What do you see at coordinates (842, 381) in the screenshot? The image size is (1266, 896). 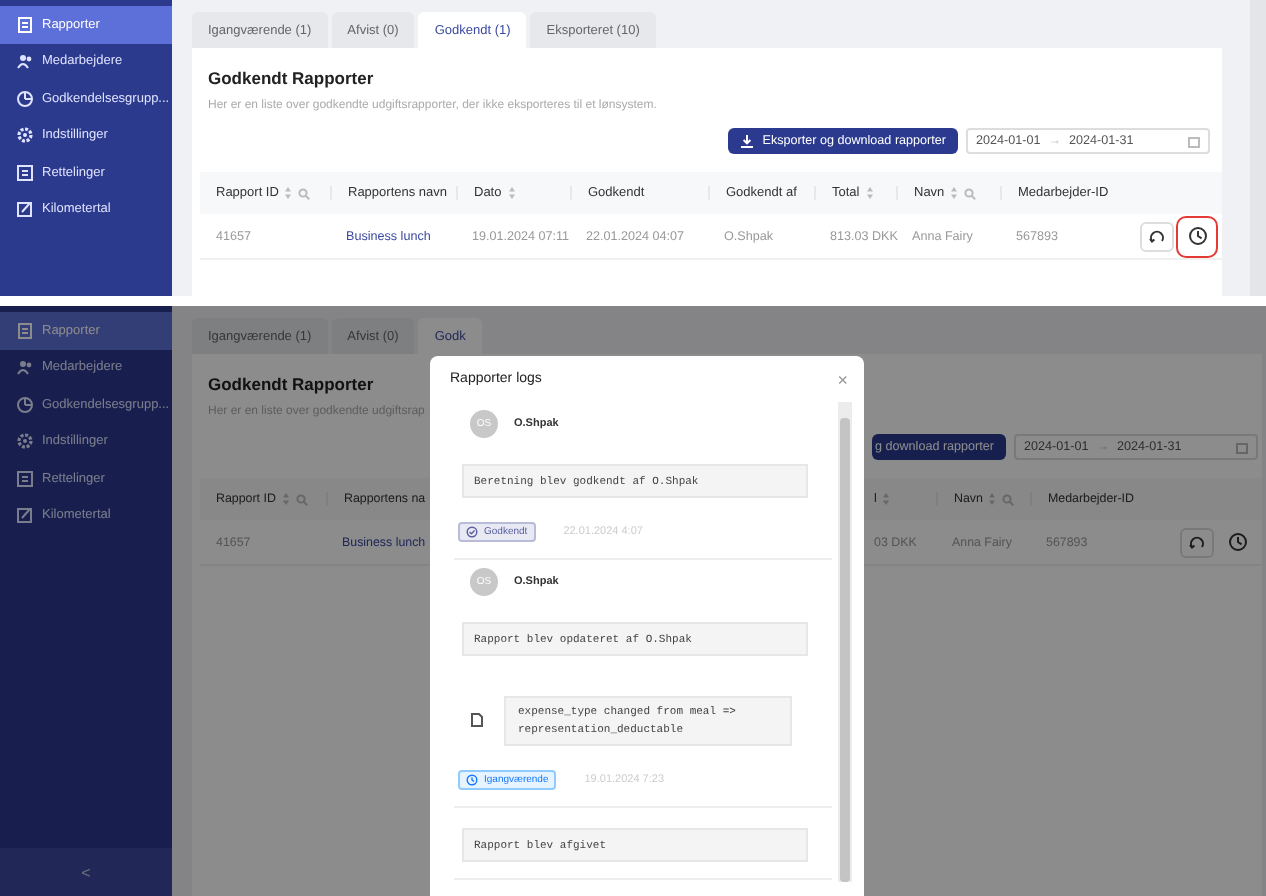 I see `close-button: ×` at bounding box center [842, 381].